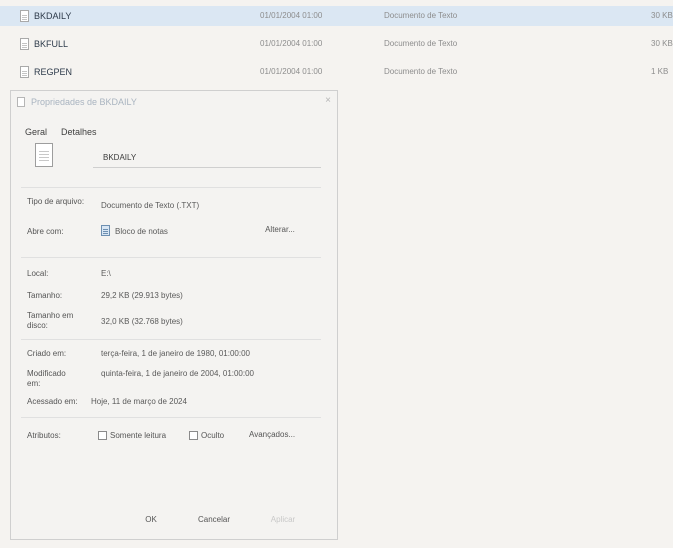 This screenshot has width=673, height=548. I want to click on file-name-value: BKDAILY, so click(120, 157).